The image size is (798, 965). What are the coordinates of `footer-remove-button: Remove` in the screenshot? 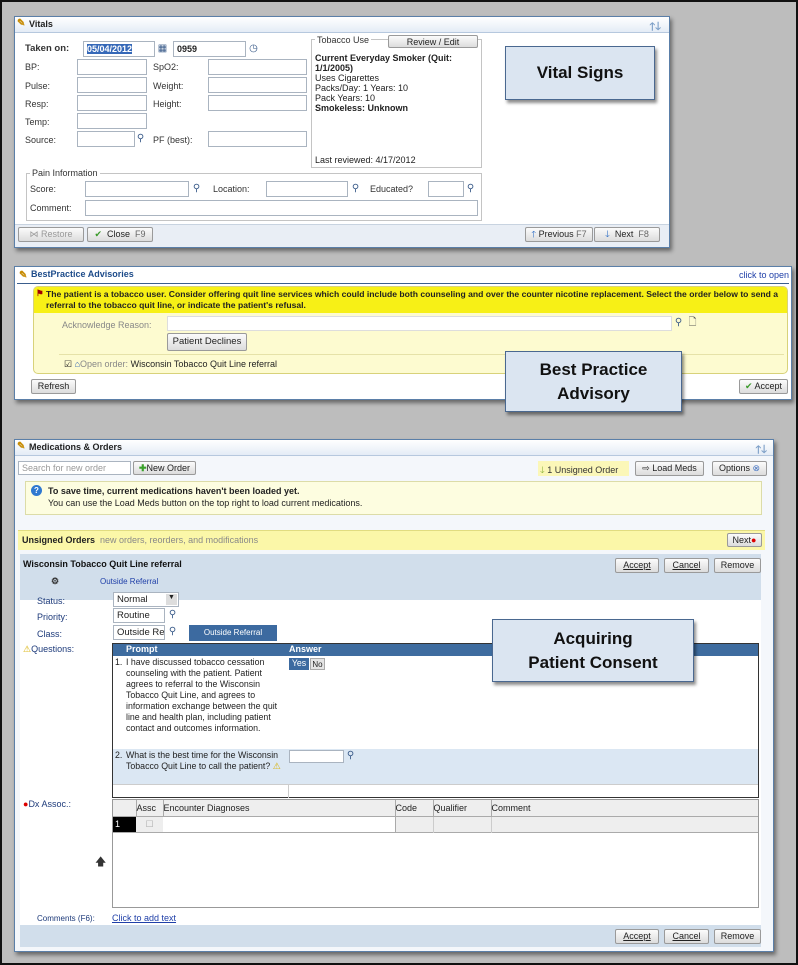 It's located at (737, 936).